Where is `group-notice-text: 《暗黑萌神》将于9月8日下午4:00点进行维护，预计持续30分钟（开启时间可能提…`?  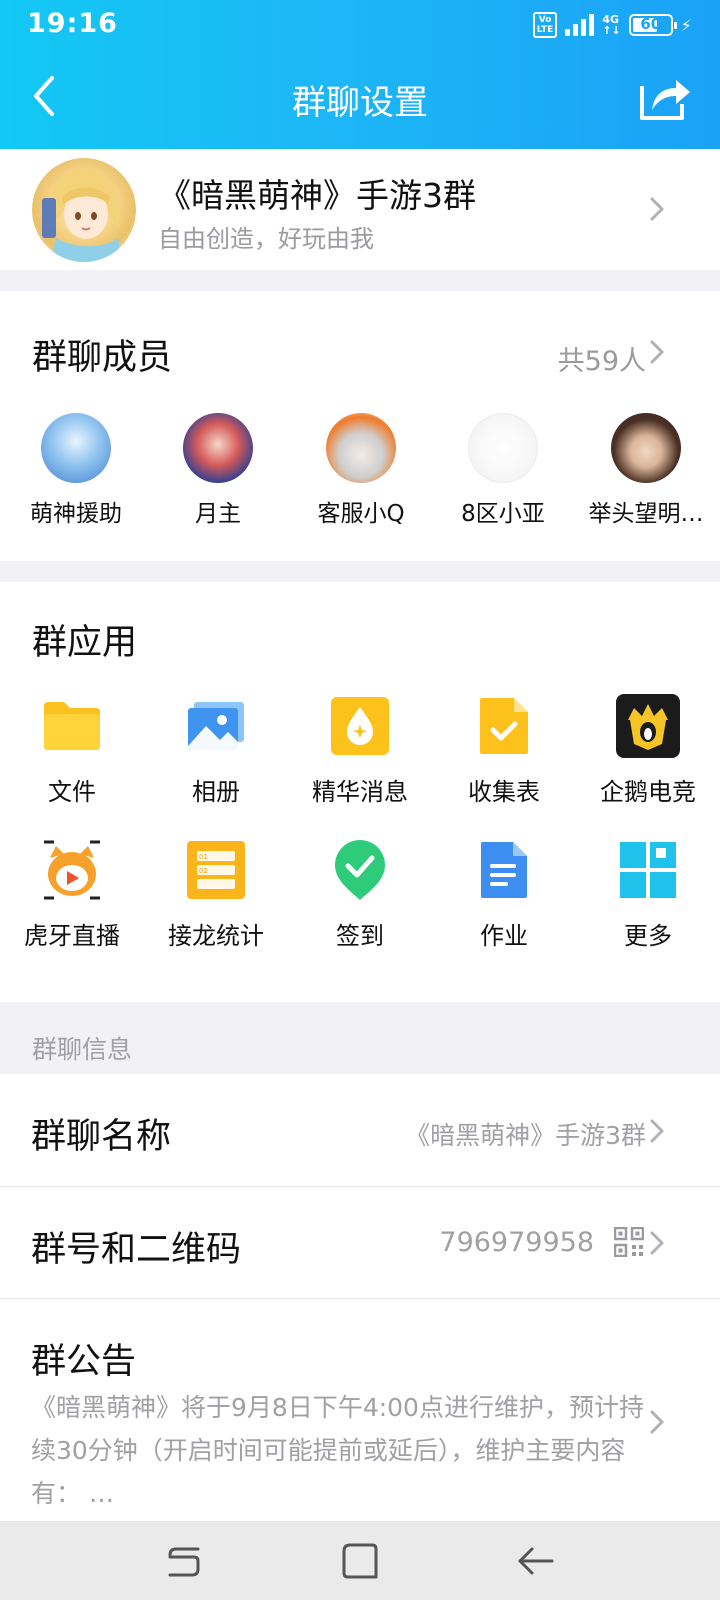
group-notice-text: 《暗黑萌神》将于9月8日下午4:00点进行维护，预计持续30分钟（开启时间可能提… is located at coordinates (337, 1450).